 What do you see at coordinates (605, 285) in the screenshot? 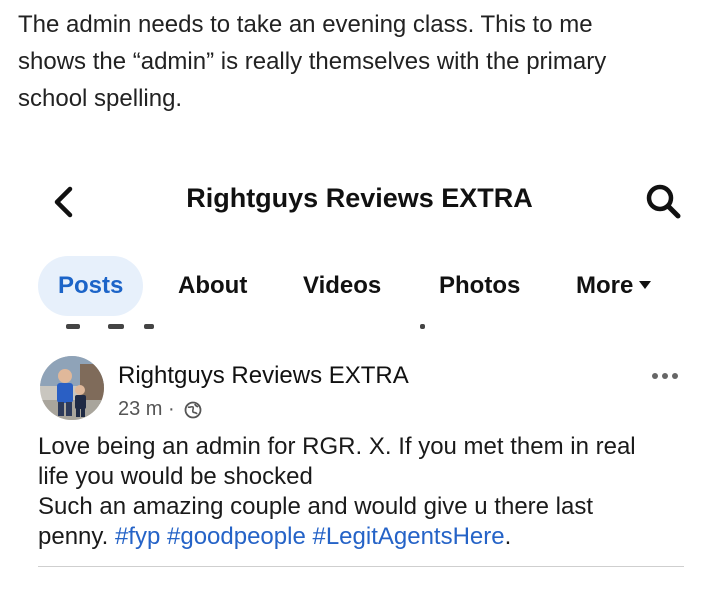
I see `tab-more-label: More` at bounding box center [605, 285].